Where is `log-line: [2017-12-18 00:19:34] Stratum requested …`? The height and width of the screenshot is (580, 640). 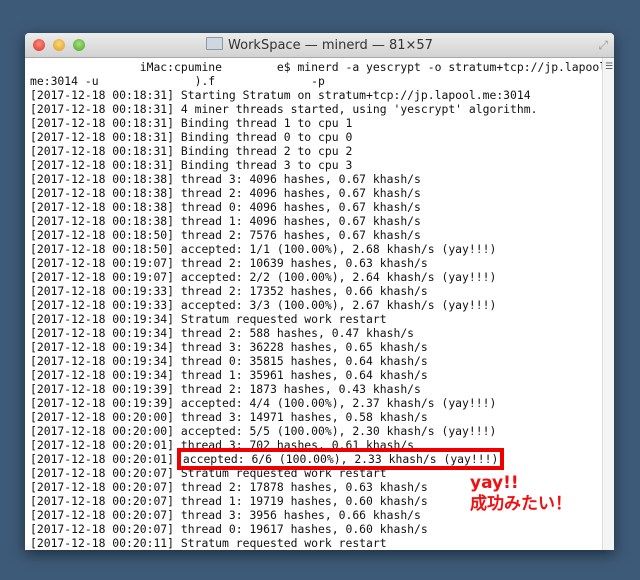 log-line: [2017-12-18 00:19:34] Stratum requested … is located at coordinates (208, 319).